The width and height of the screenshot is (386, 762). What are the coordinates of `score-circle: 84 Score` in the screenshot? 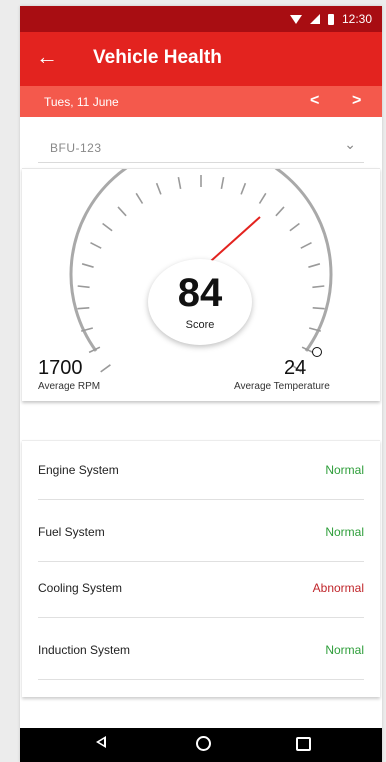 It's located at (200, 302).